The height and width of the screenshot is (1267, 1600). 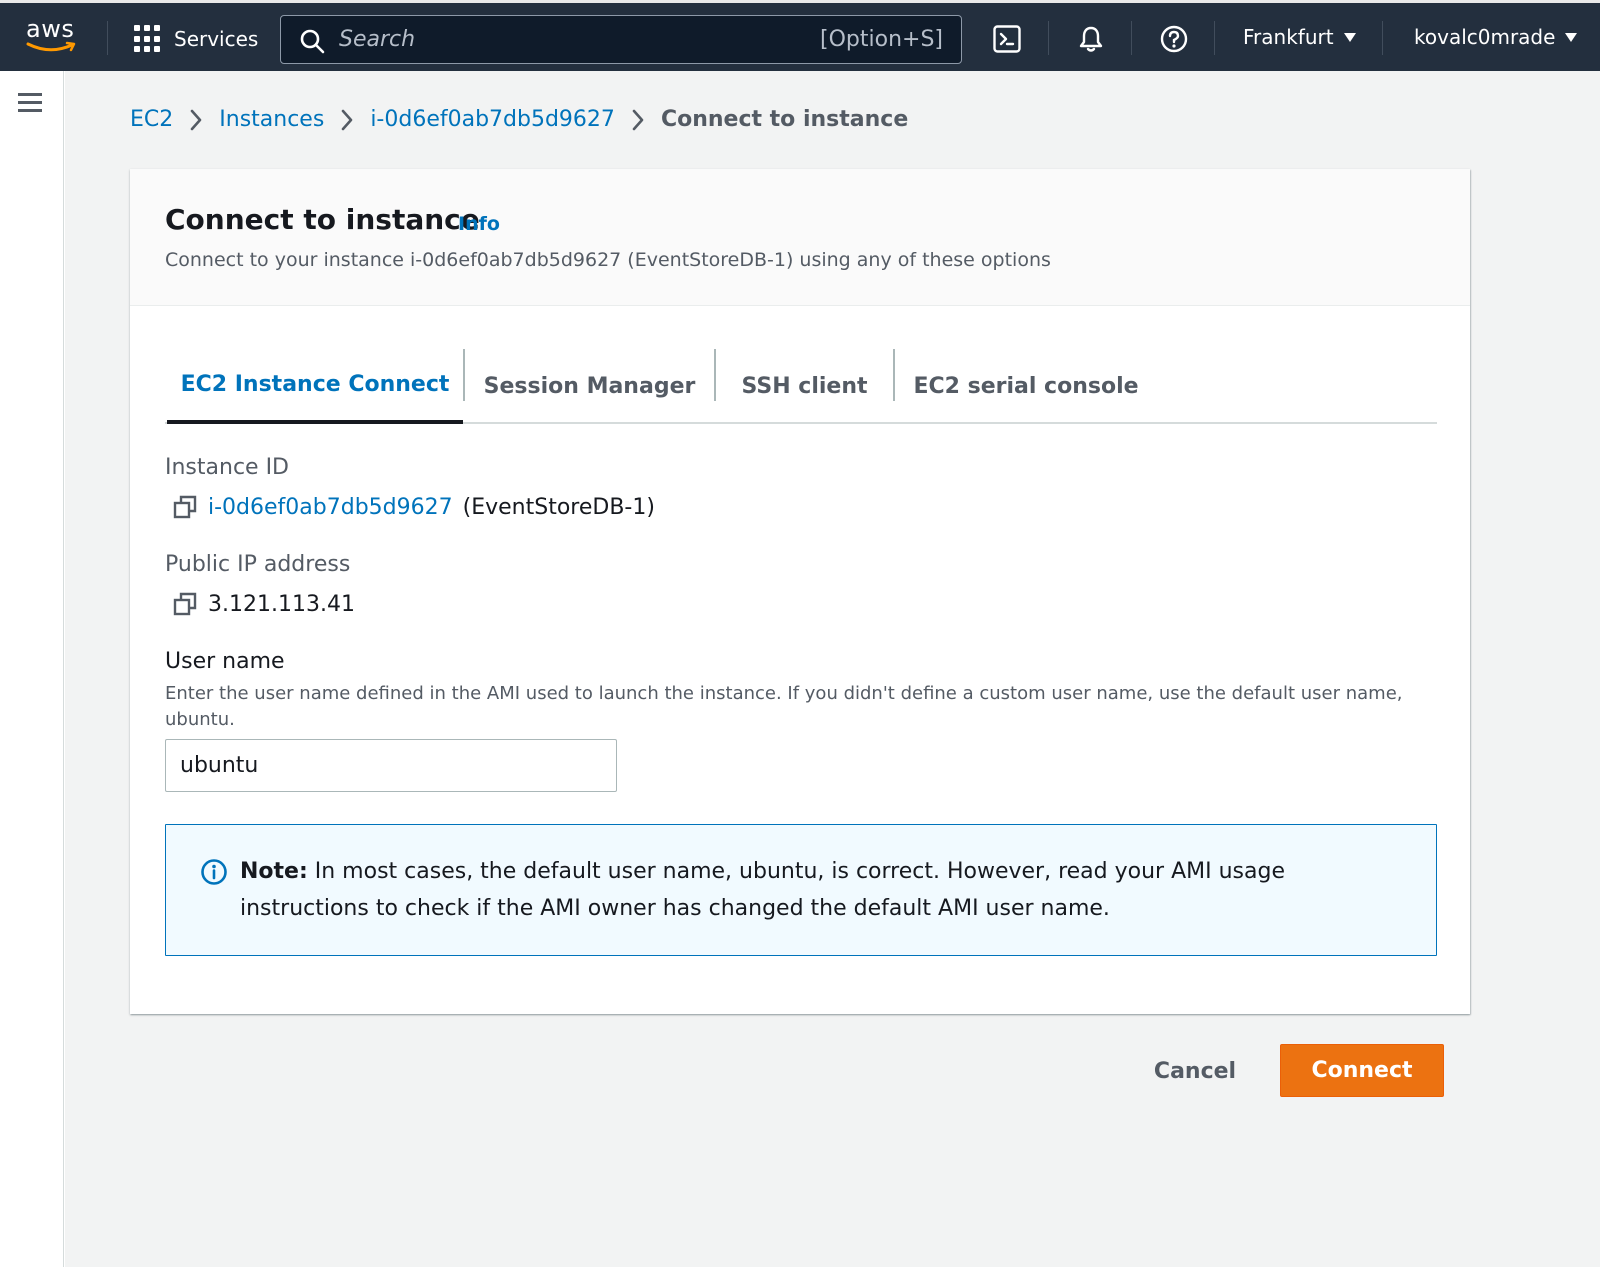 What do you see at coordinates (589, 386) in the screenshot?
I see `tab-session-manager: Session Manager` at bounding box center [589, 386].